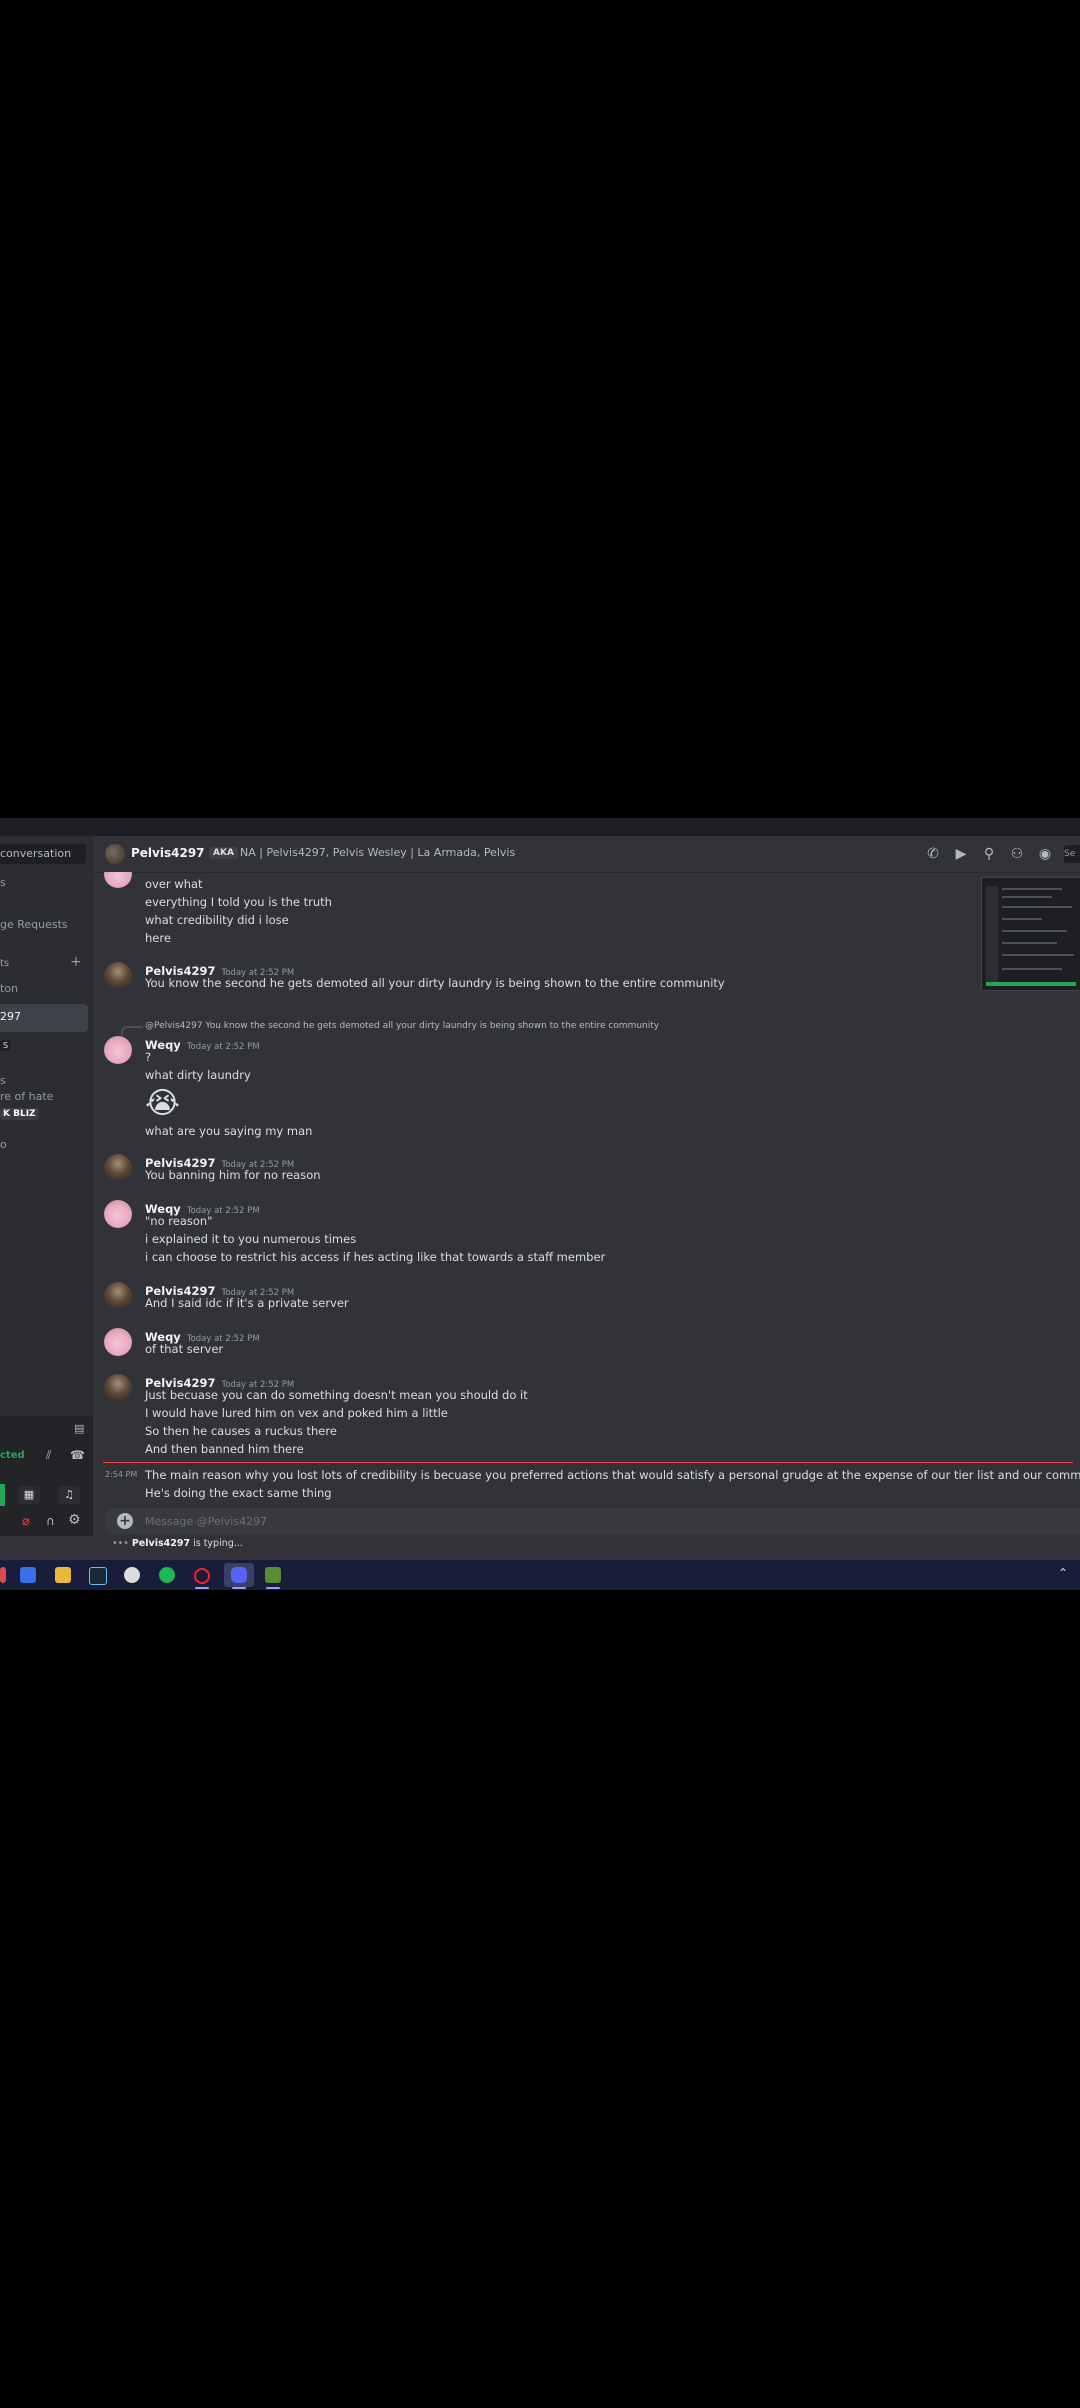 The height and width of the screenshot is (2408, 1080). Describe the element at coordinates (223, 1047) in the screenshot. I see `timestamp: Today at 2:52 PM` at that location.